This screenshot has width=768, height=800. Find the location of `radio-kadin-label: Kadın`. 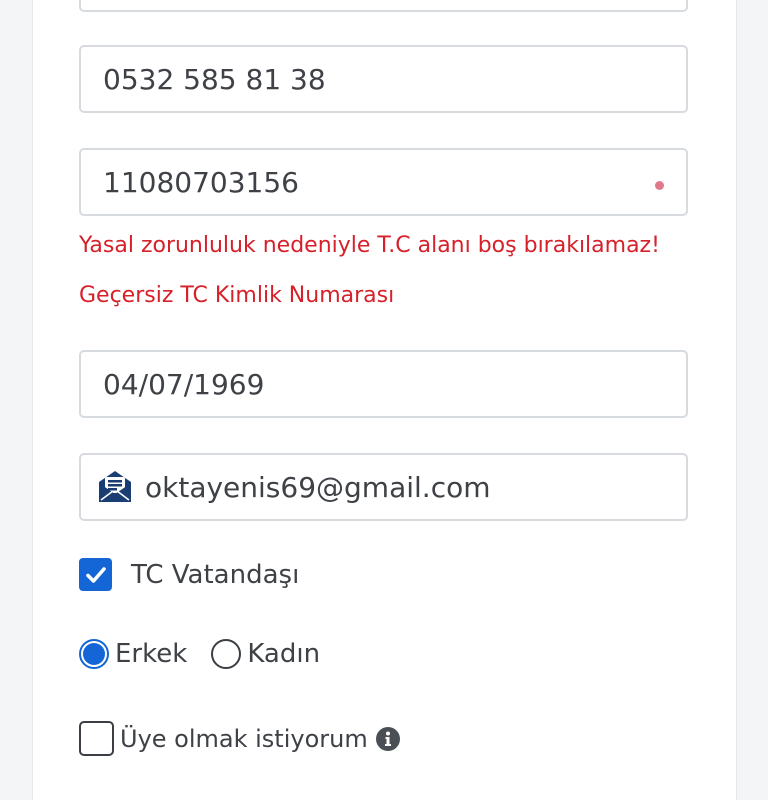

radio-kadin-label: Kadın is located at coordinates (284, 654).